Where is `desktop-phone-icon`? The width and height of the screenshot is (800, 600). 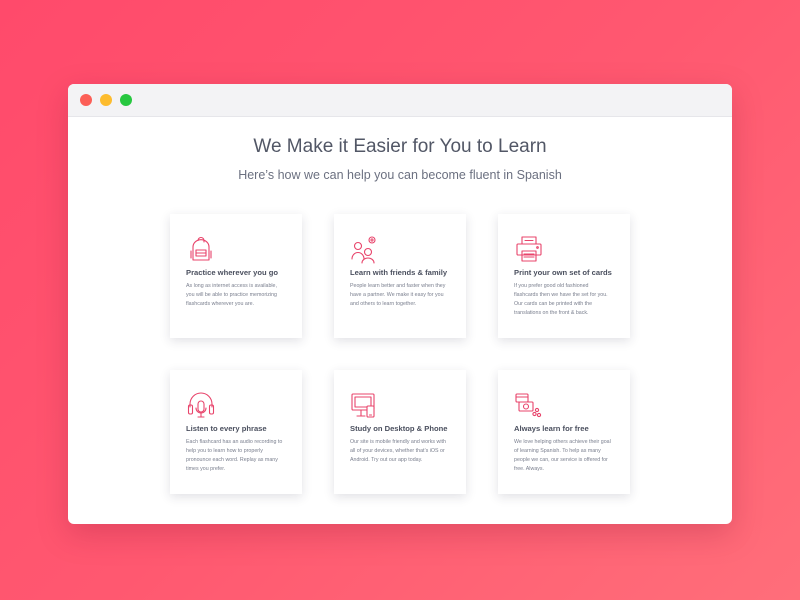 desktop-phone-icon is located at coordinates (365, 405).